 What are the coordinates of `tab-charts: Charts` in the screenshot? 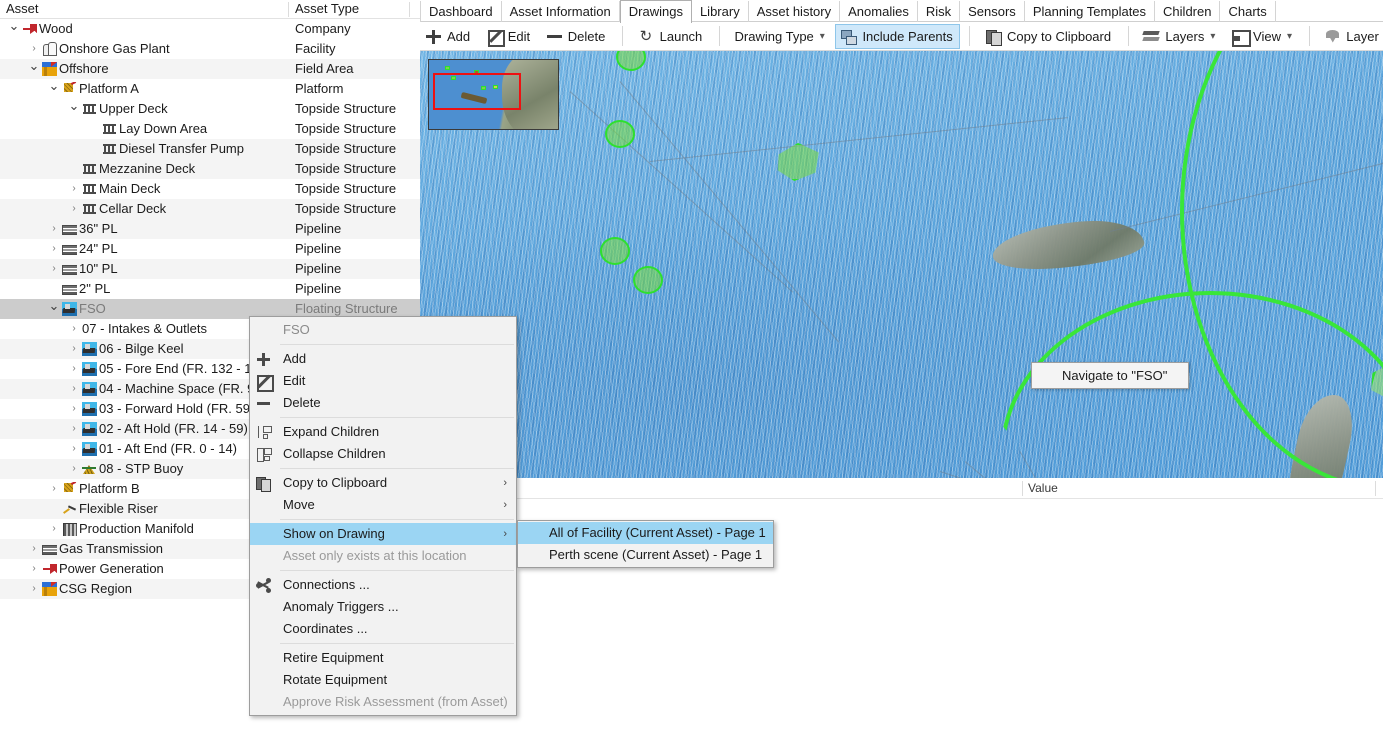 It's located at (1248, 12).